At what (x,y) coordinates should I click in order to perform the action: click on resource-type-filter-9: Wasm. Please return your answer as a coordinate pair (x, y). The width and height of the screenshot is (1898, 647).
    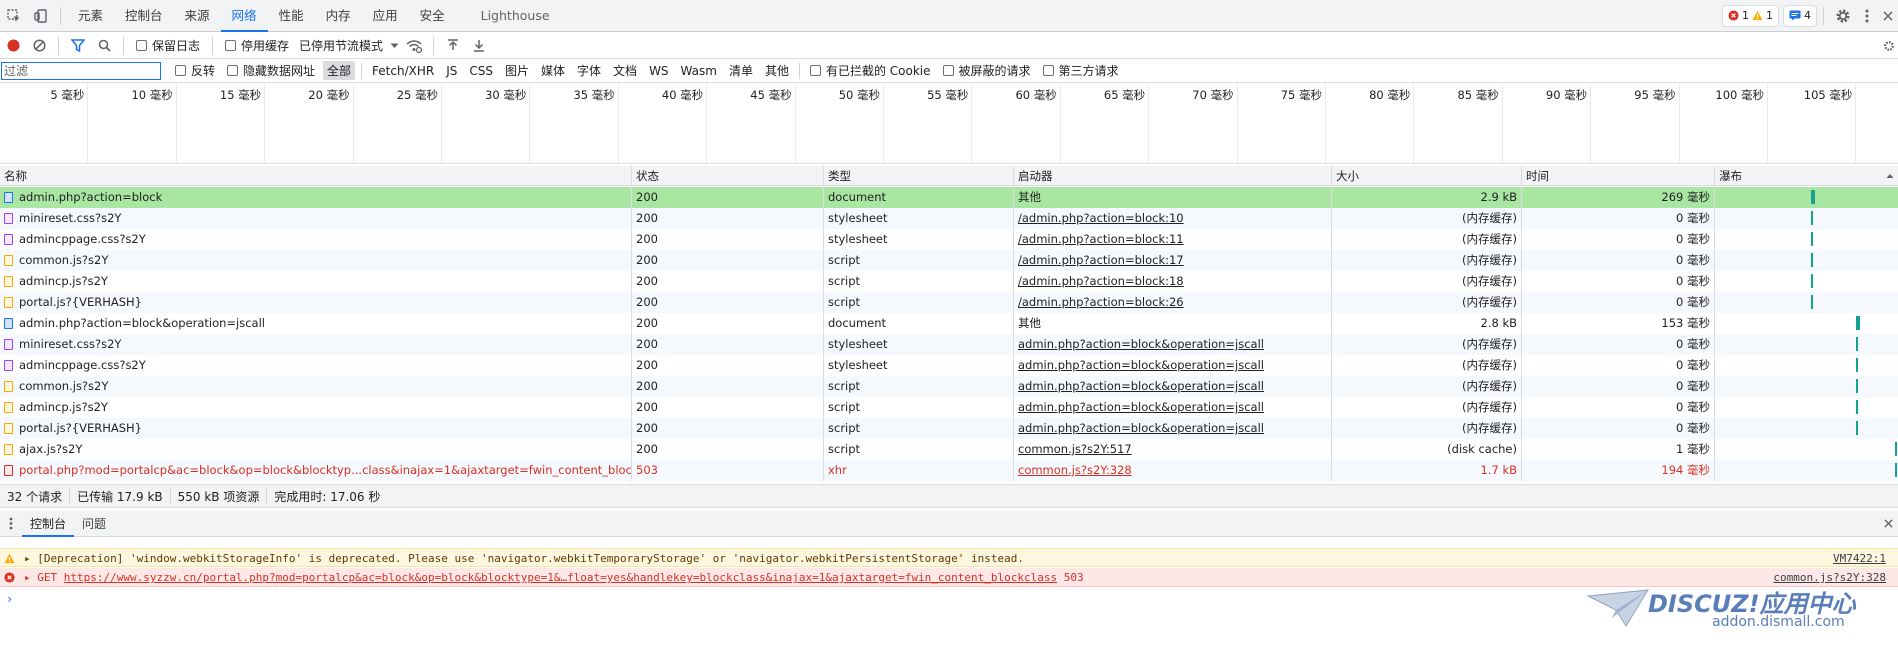
    Looking at the image, I should click on (699, 71).